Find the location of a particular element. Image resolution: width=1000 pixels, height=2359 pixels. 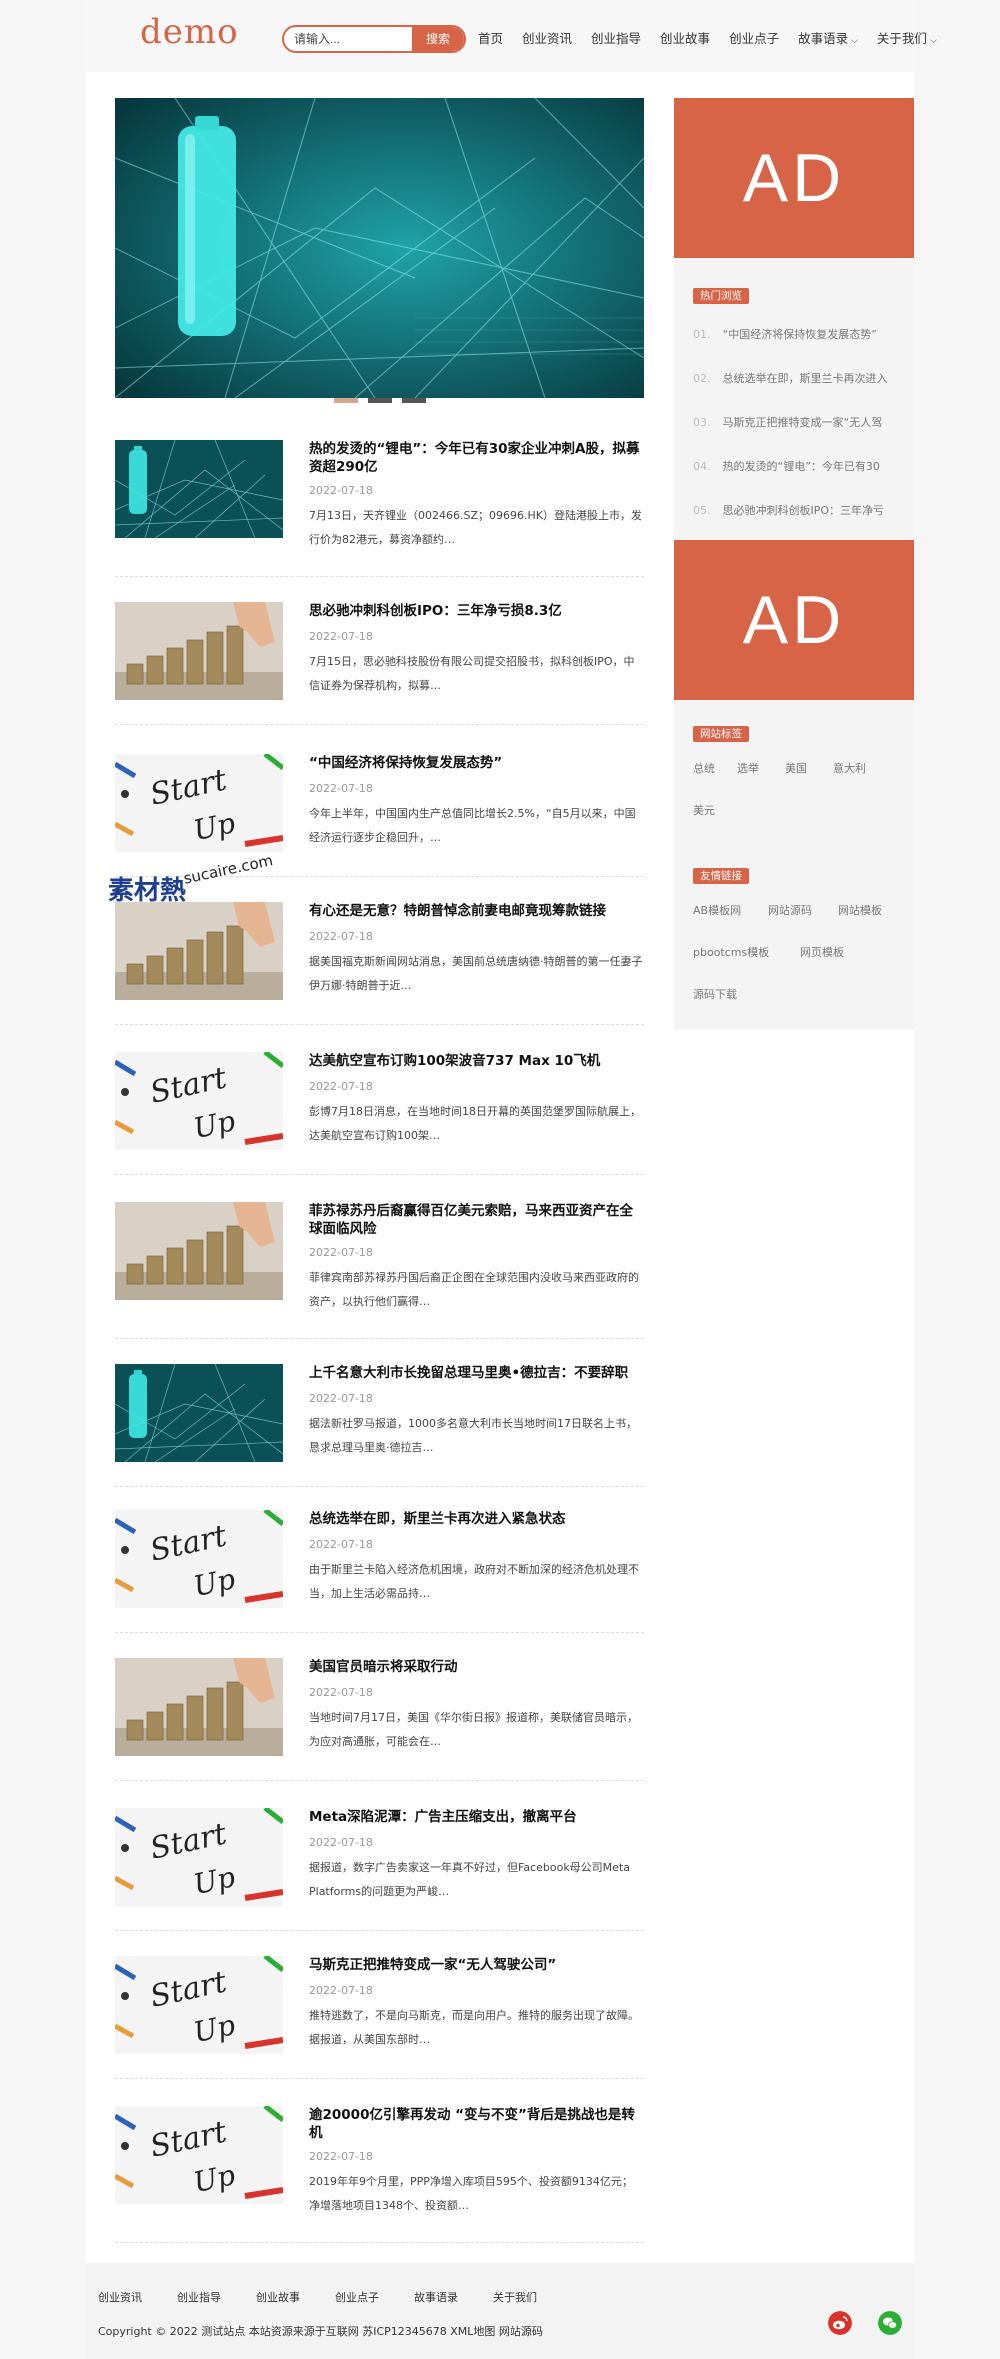

friend-link: 网站源码 is located at coordinates (790, 910).